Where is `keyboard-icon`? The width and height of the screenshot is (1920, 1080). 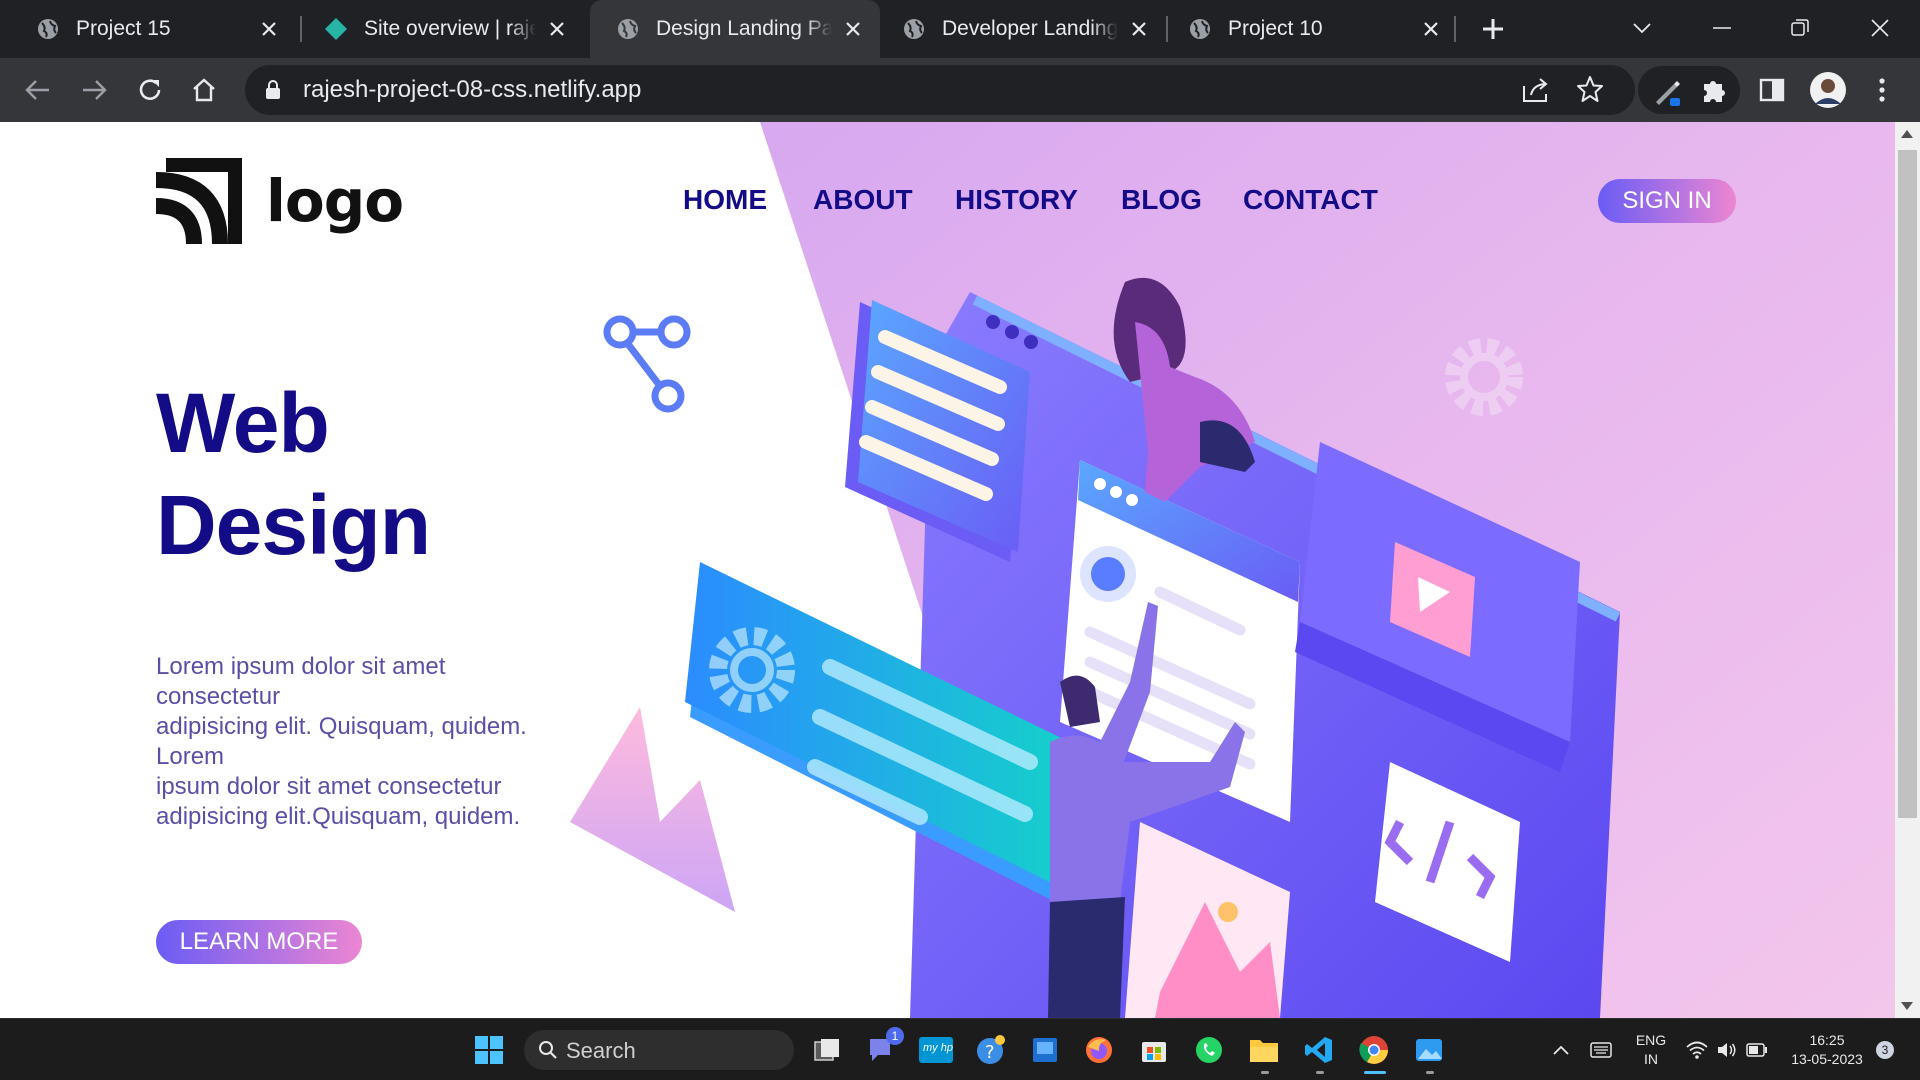
keyboard-icon is located at coordinates (1601, 1050).